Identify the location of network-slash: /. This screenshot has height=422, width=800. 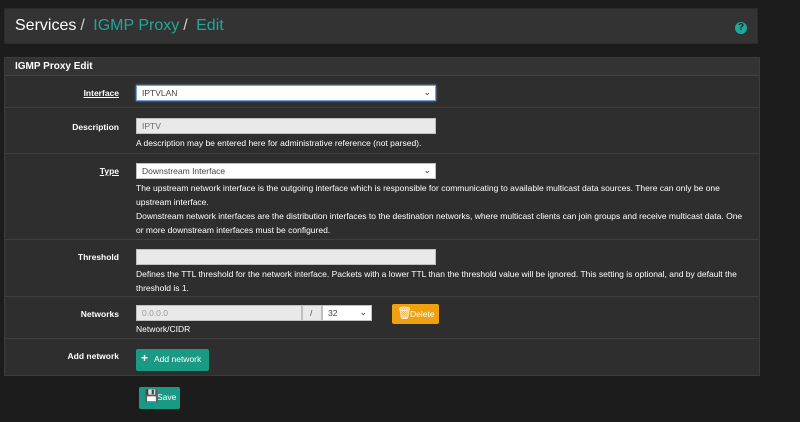
(312, 313).